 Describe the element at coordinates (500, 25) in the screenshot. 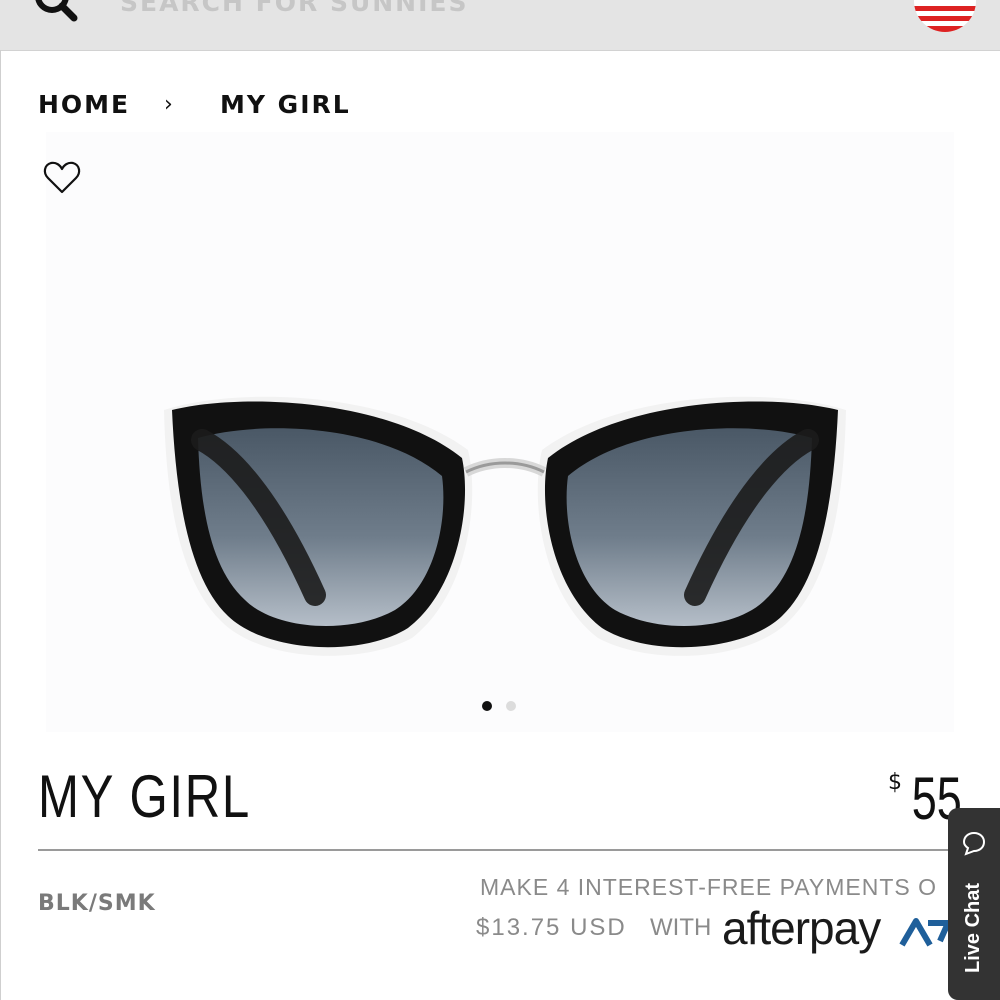

I see `top-search-bar: SEARCH FOR SUNNIES` at that location.